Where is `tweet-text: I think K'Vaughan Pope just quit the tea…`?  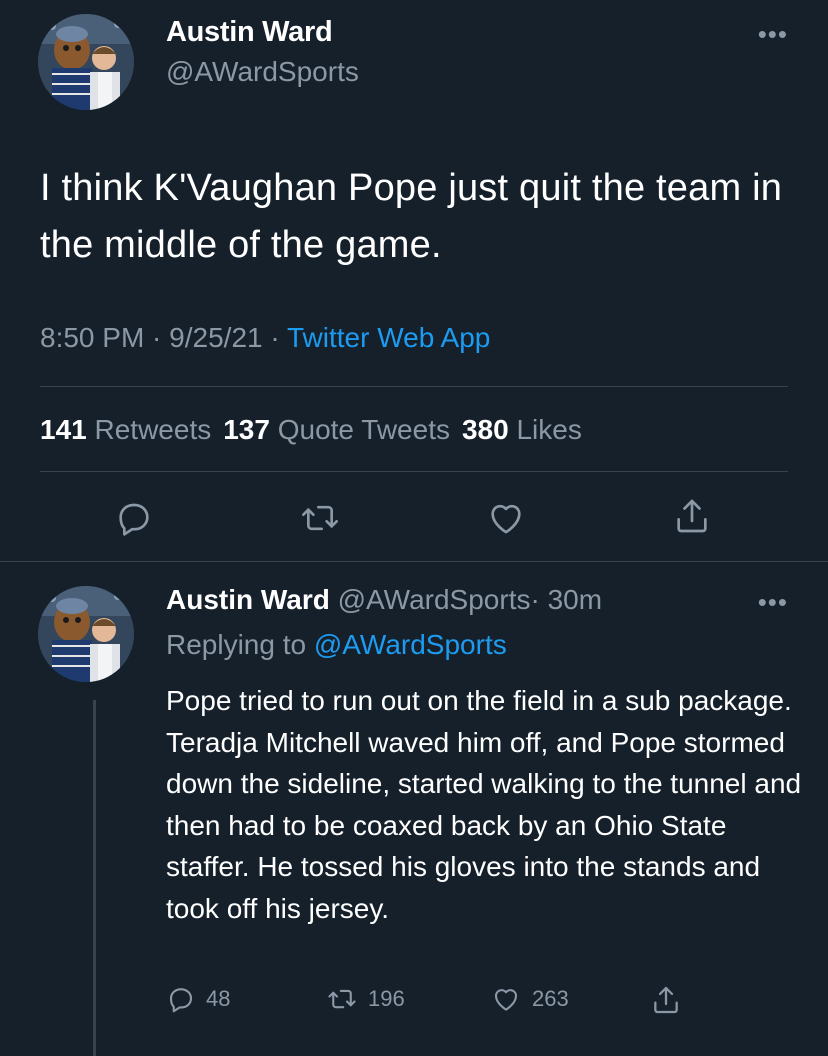
tweet-text: I think K'Vaughan Pope just quit the tea… is located at coordinates (411, 216).